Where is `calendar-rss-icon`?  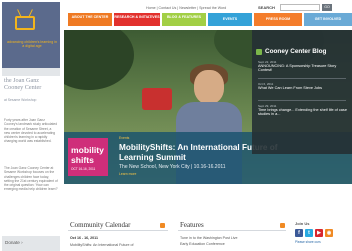 calendar-rss-icon is located at coordinates (162, 225).